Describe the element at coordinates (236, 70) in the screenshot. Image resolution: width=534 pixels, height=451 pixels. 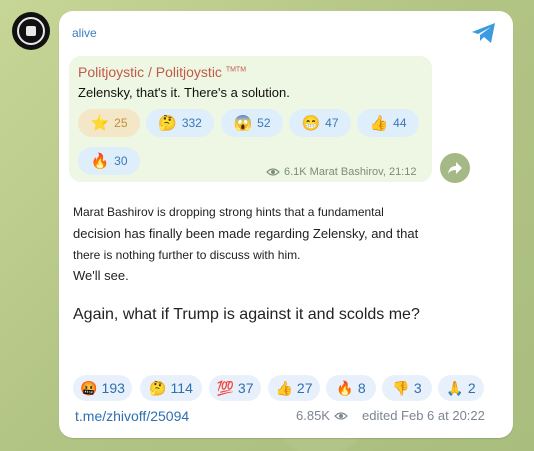
I see `forwarded-source-mark: TMTM` at that location.